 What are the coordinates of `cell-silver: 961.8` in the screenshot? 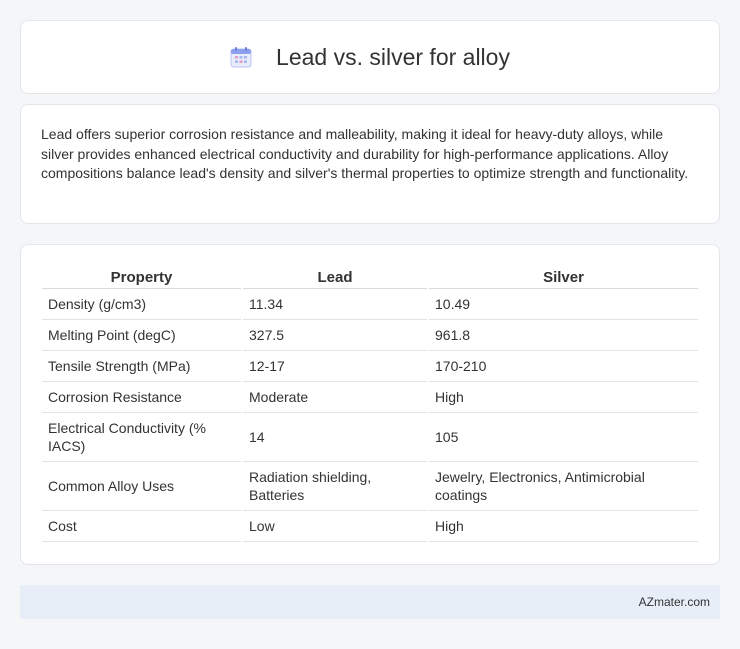 It's located at (562, 335).